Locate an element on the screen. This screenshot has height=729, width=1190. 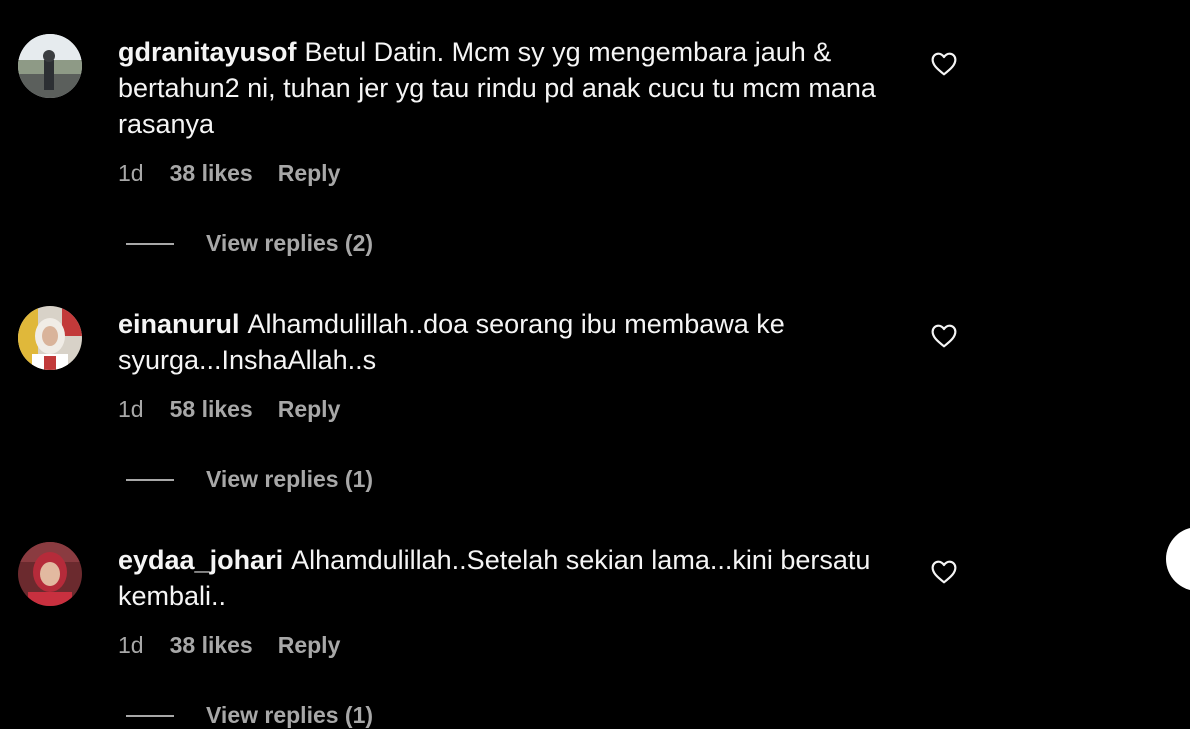
view-replies-label: View replies (2) is located at coordinates (290, 243).